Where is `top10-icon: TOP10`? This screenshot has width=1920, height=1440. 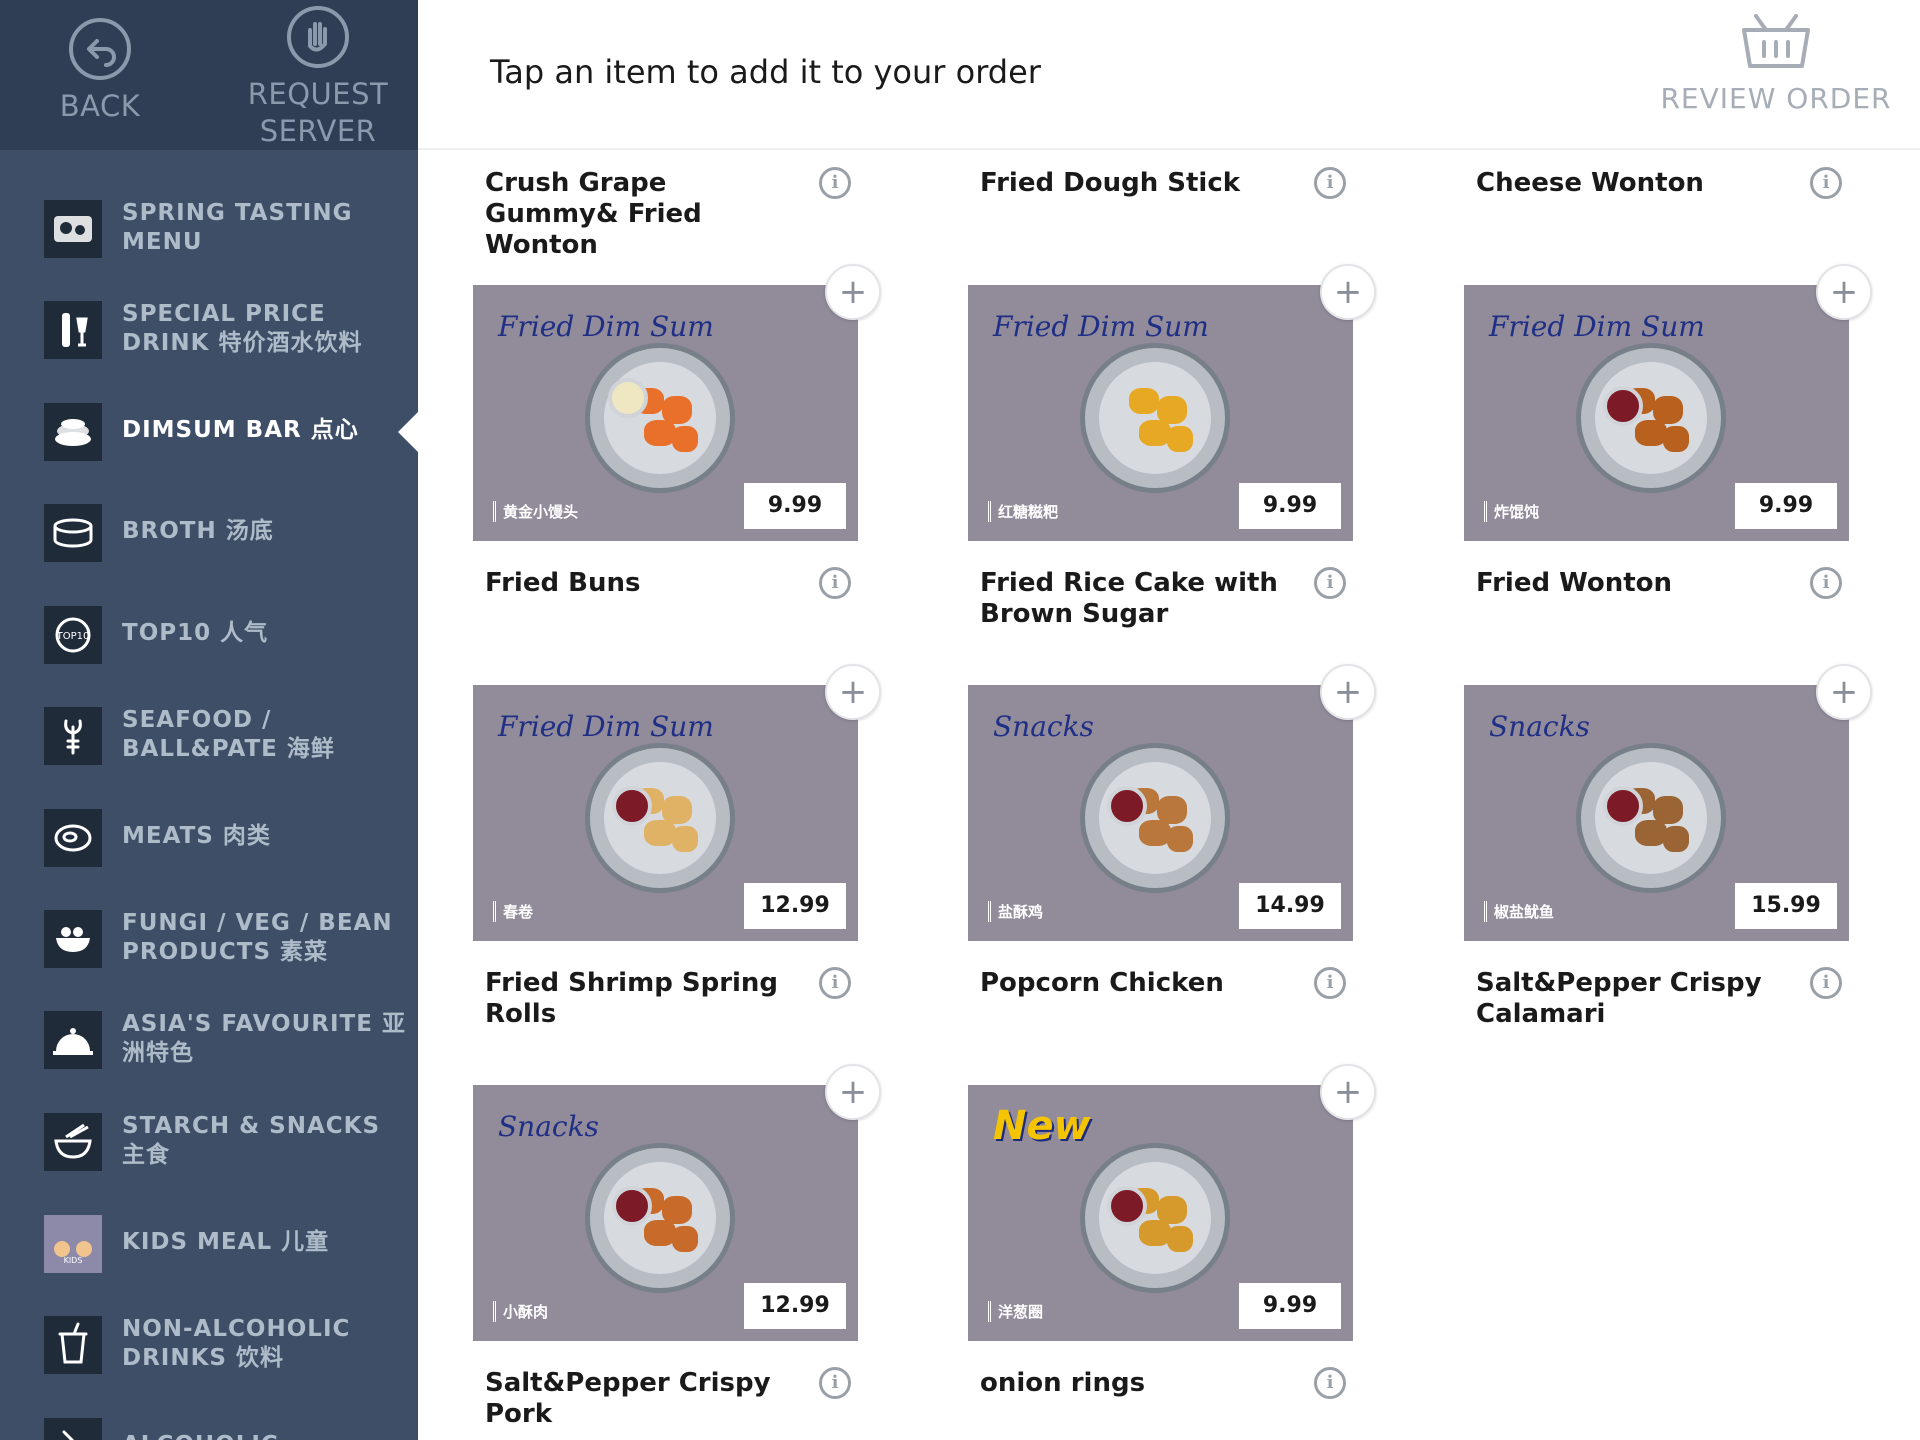 top10-icon: TOP10 is located at coordinates (73, 635).